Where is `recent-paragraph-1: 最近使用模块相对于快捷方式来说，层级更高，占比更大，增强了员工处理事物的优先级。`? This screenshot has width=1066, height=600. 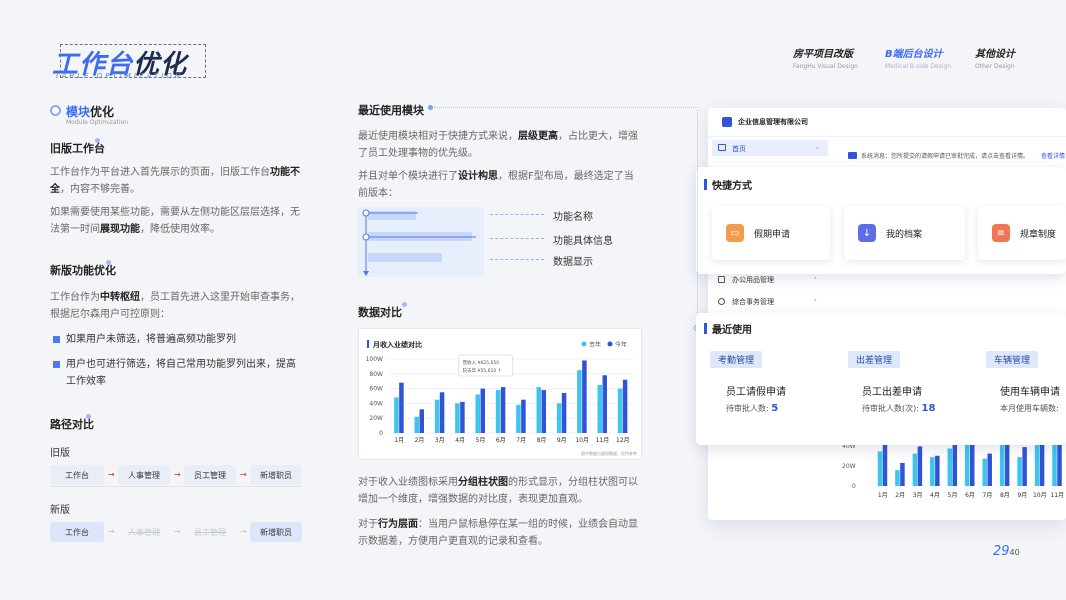 recent-paragraph-1: 最近使用模块相对于快捷方式来说，层级更高，占比更大，增强了员工处理事物的优先级。 is located at coordinates (498, 145).